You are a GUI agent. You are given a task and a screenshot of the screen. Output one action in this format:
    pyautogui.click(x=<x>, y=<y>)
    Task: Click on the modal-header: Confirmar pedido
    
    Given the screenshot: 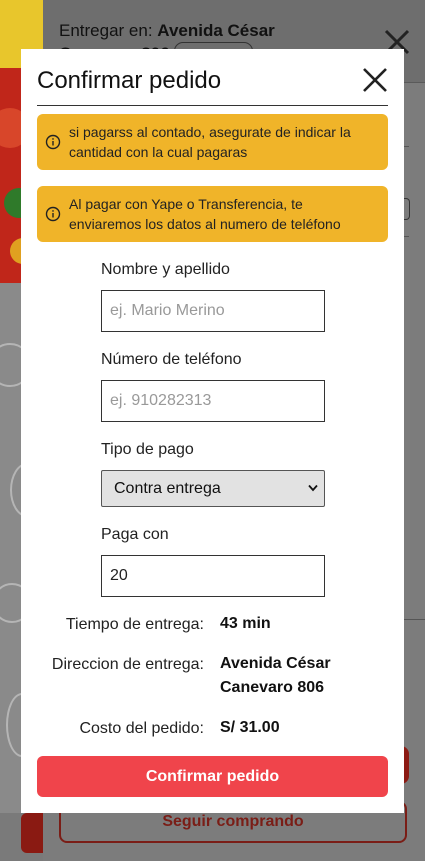 What is the action you would take?
    pyautogui.click(x=212, y=77)
    